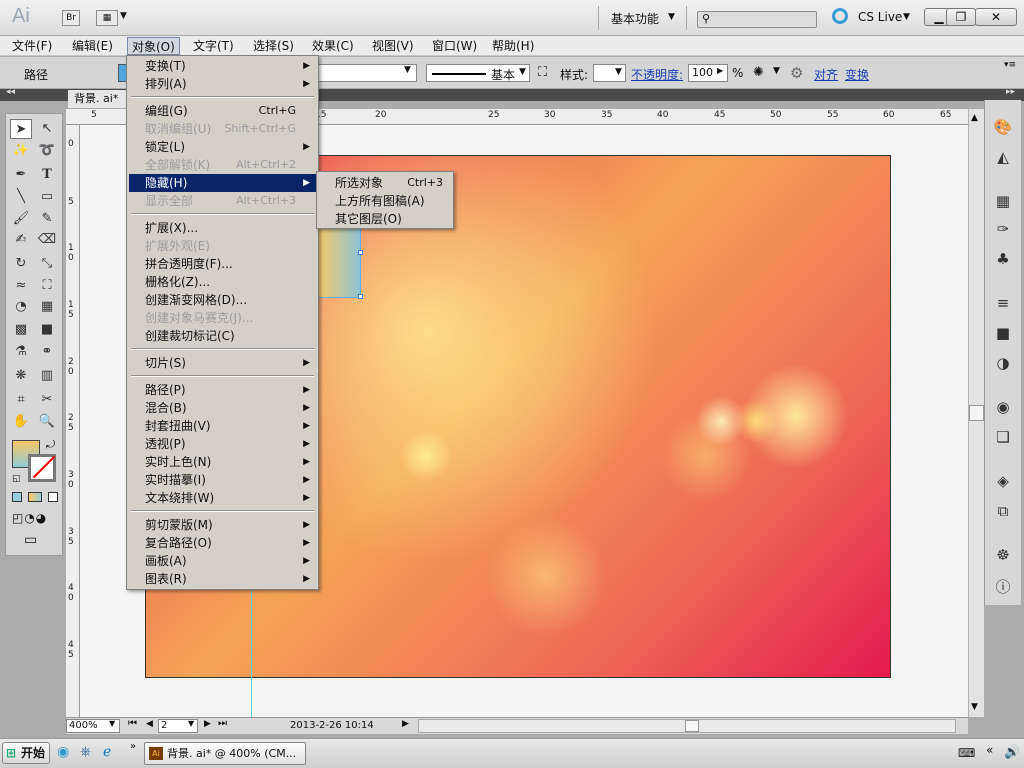 The height and width of the screenshot is (768, 1024). What do you see at coordinates (385, 219) in the screenshot?
I see `menu-item-hide-other-layers: 其它图层(O)` at bounding box center [385, 219].